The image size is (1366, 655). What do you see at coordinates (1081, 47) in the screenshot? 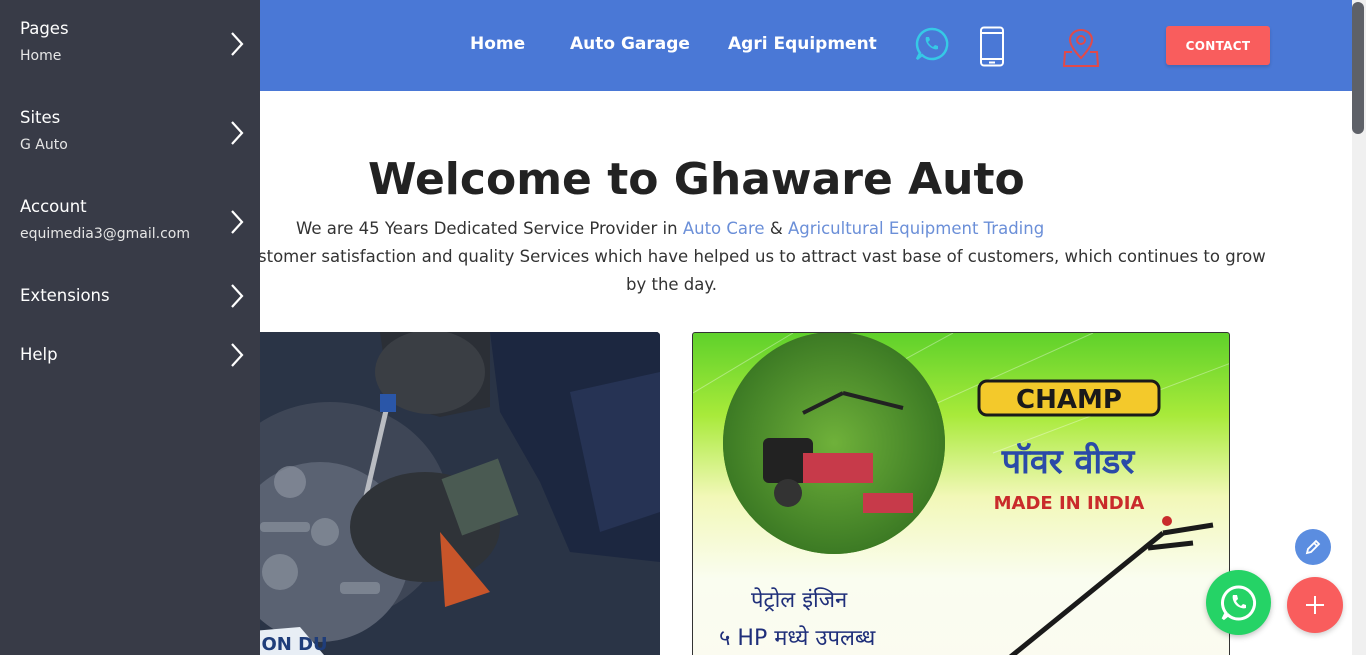
I see `location-pin-icon` at bounding box center [1081, 47].